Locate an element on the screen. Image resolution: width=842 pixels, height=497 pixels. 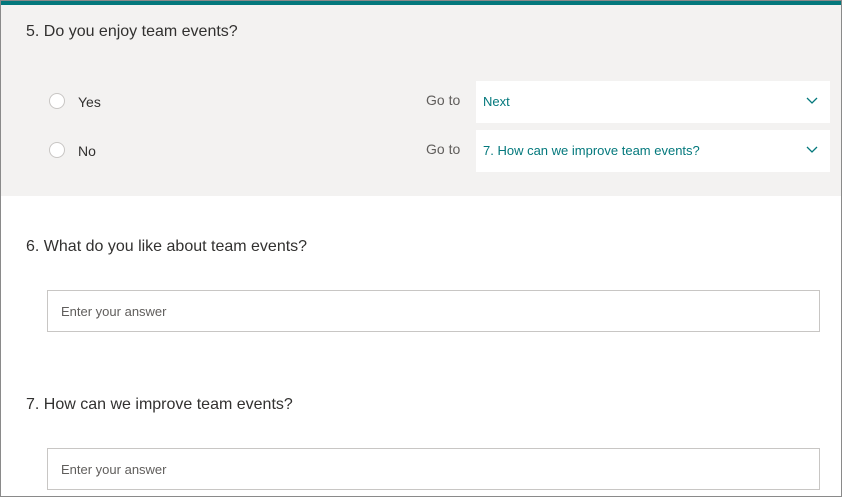
question-5-title: 5. Do you enjoy team events? is located at coordinates (132, 31).